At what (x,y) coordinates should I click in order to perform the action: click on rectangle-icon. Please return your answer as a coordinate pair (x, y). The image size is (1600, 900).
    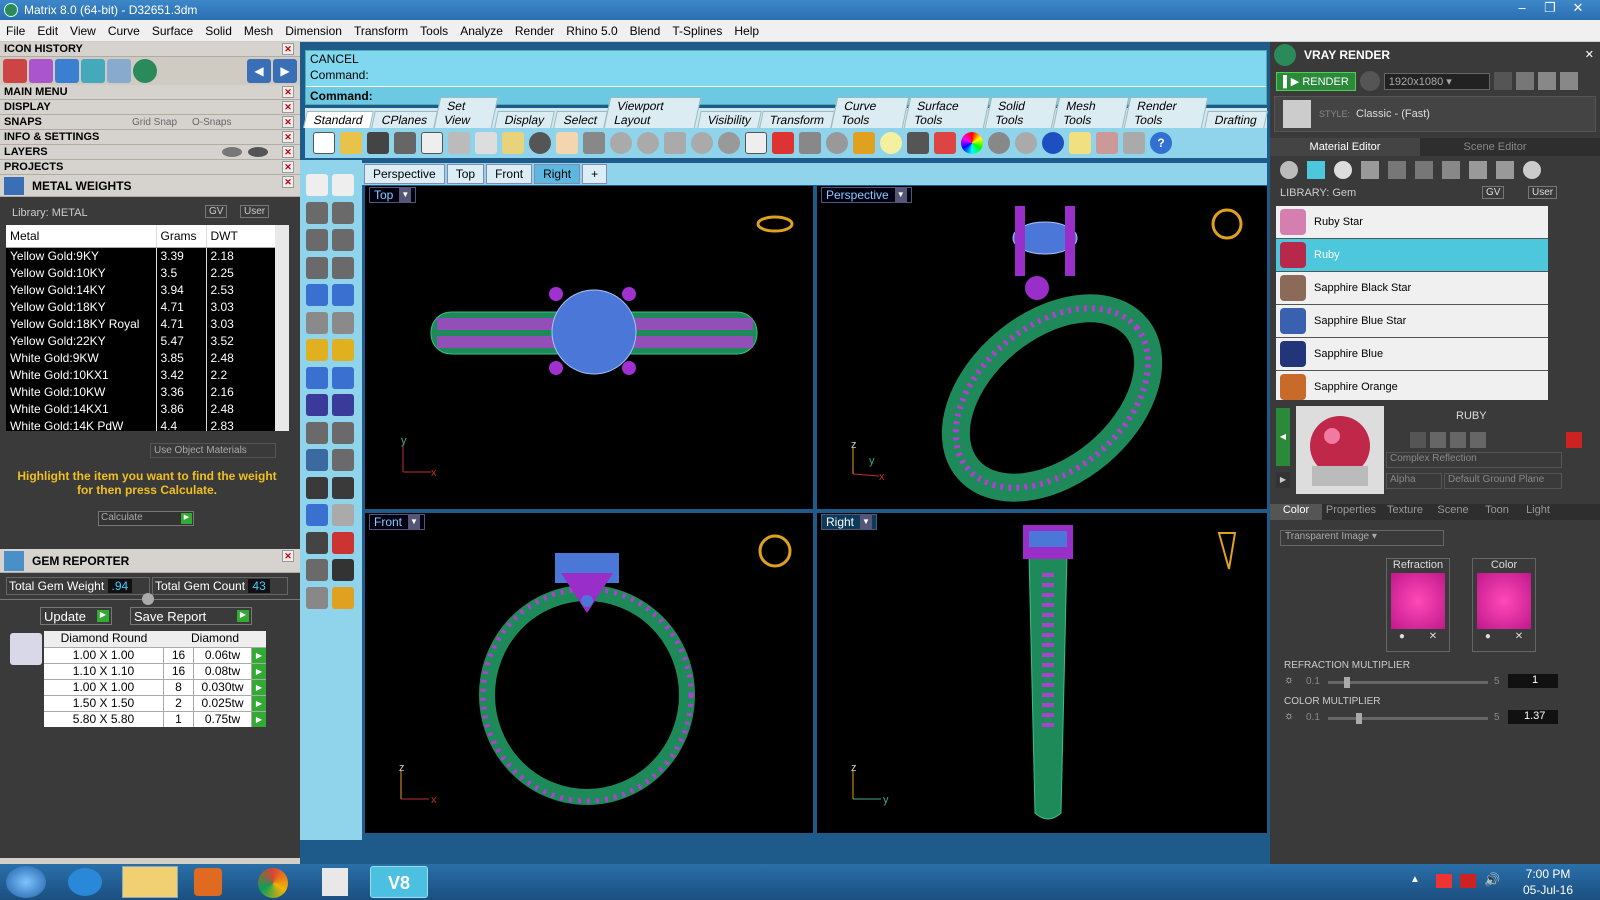
    Looking at the image, I should click on (343, 212).